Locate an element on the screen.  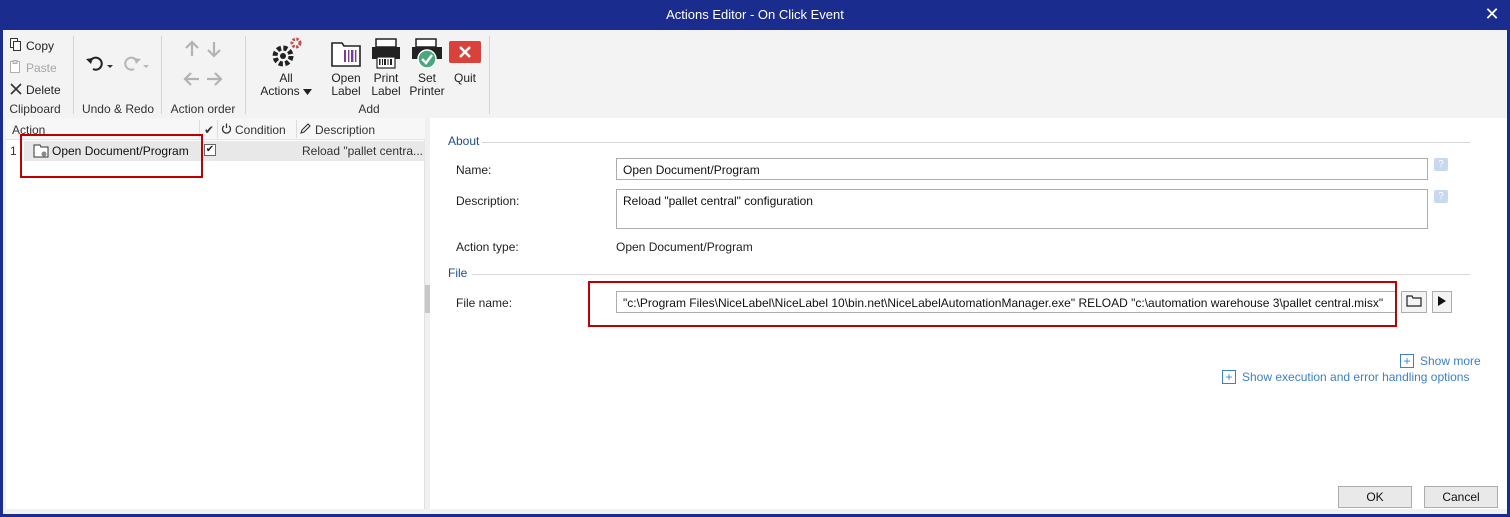
open-label-icon is located at coordinates (346, 53).